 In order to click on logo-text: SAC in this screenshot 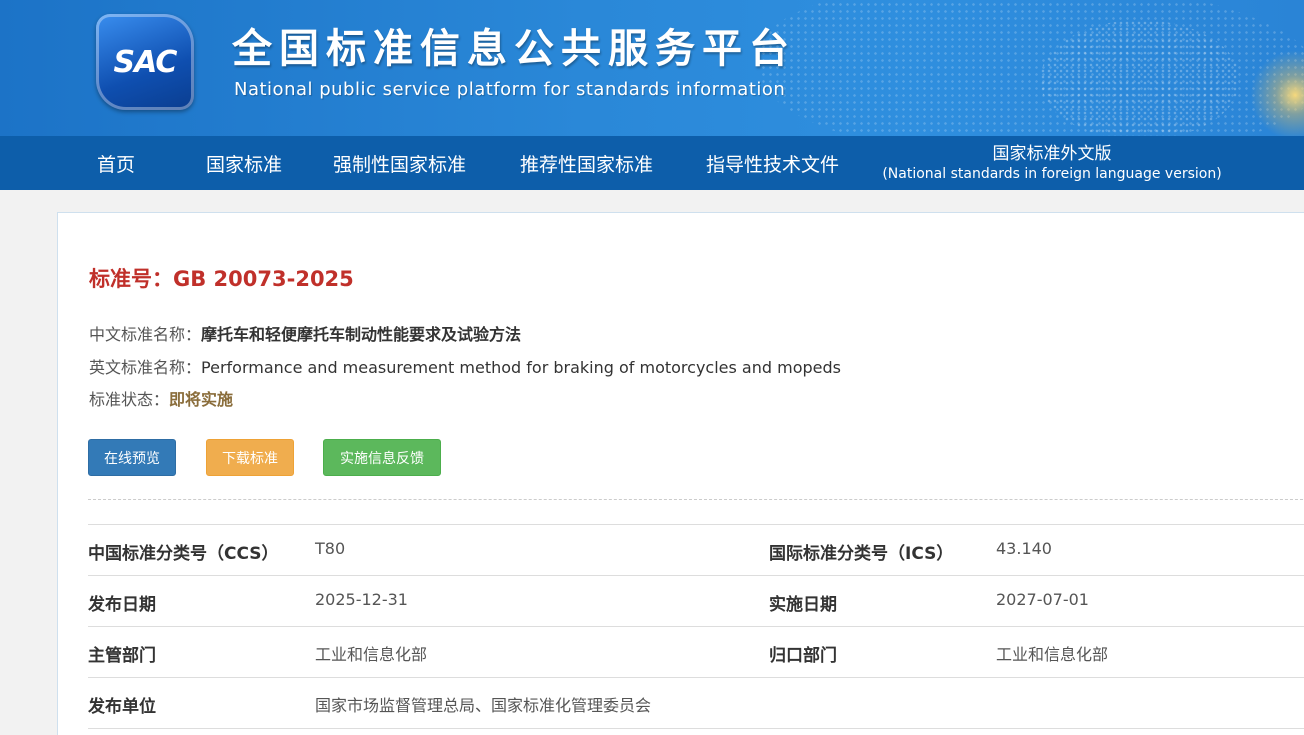, I will do `click(145, 62)`.